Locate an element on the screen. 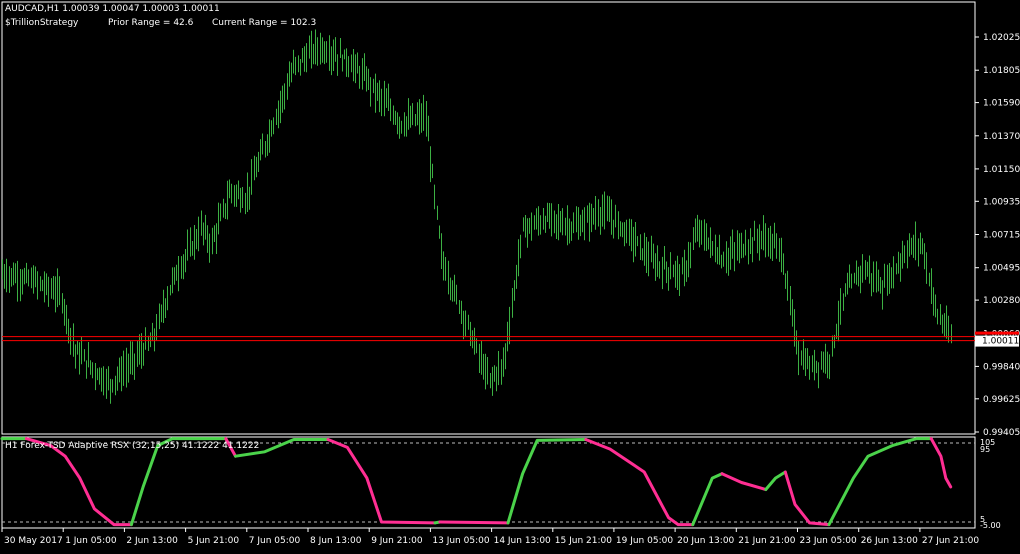 The height and width of the screenshot is (554, 1020). time-tick-label: 27 Jun 21:00 is located at coordinates (950, 541).